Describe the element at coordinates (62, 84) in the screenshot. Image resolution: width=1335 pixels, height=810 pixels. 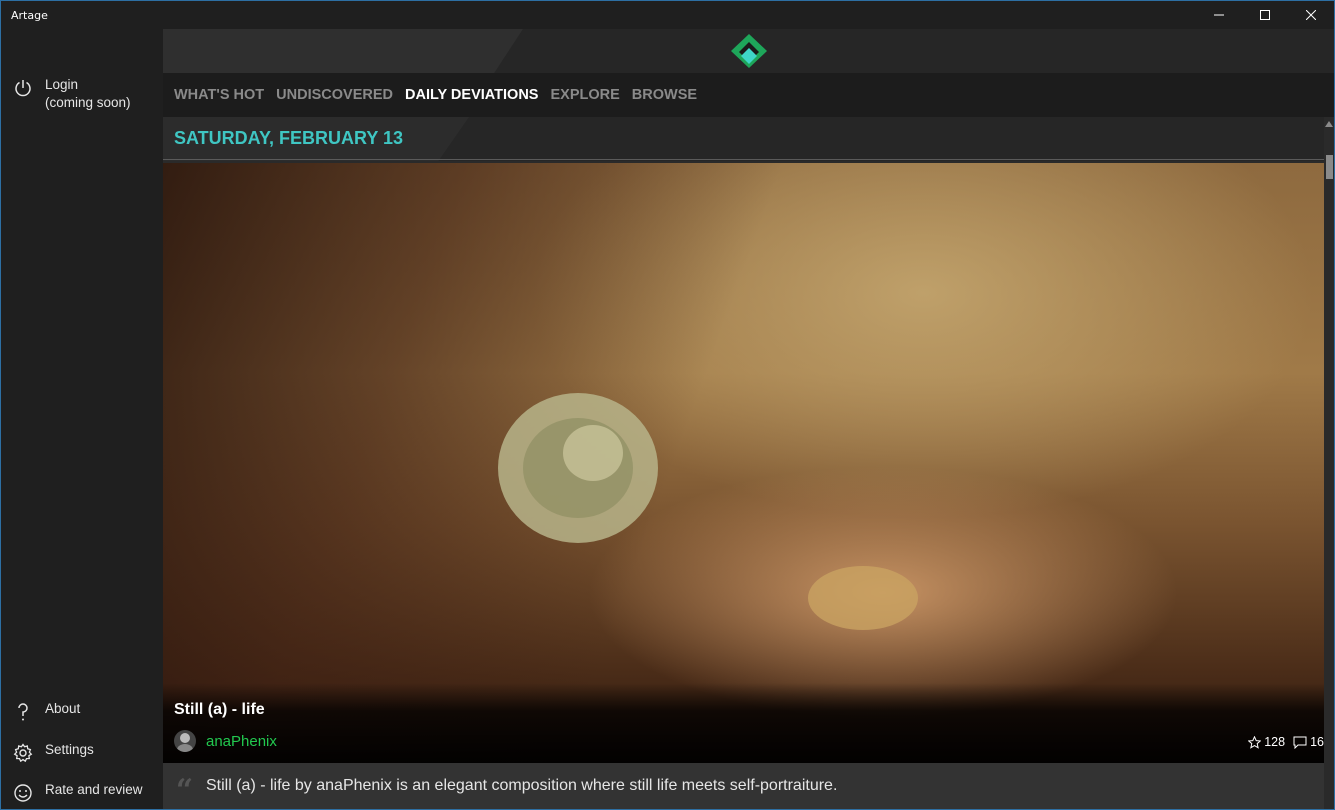
I see `login-label: Login` at that location.